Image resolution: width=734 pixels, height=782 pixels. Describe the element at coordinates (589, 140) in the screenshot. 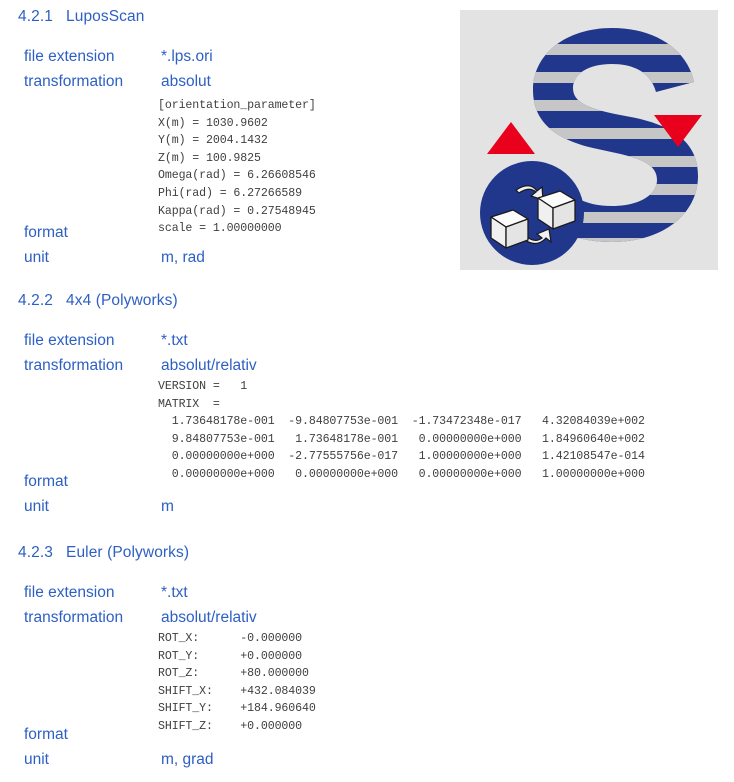

I see `luposcan-logo` at that location.